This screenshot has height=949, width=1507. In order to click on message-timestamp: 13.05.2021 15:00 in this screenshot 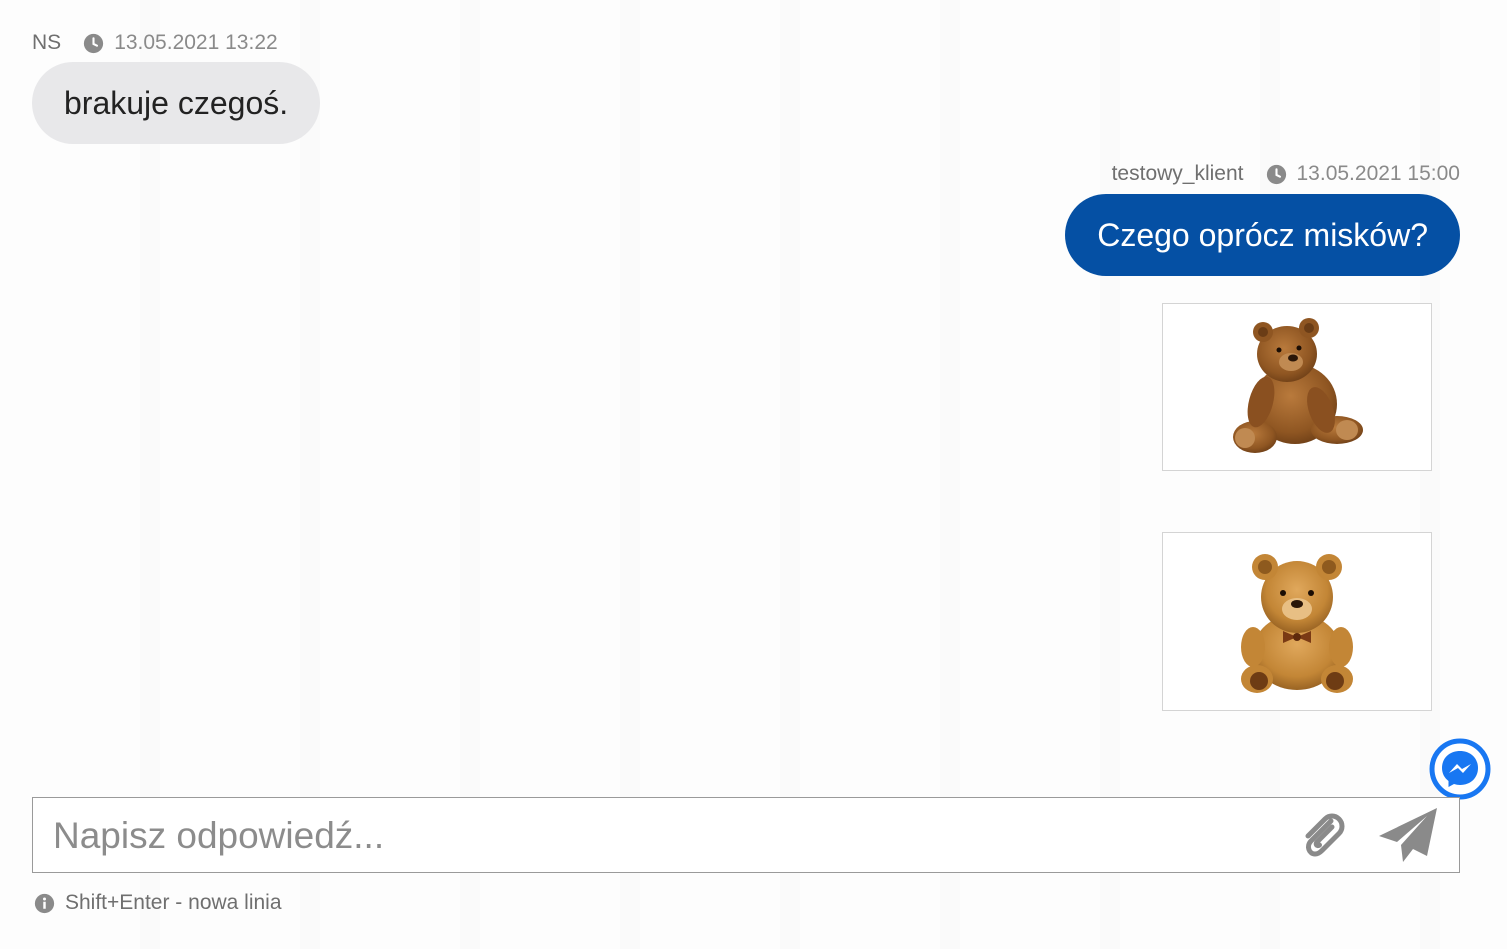, I will do `click(1378, 173)`.